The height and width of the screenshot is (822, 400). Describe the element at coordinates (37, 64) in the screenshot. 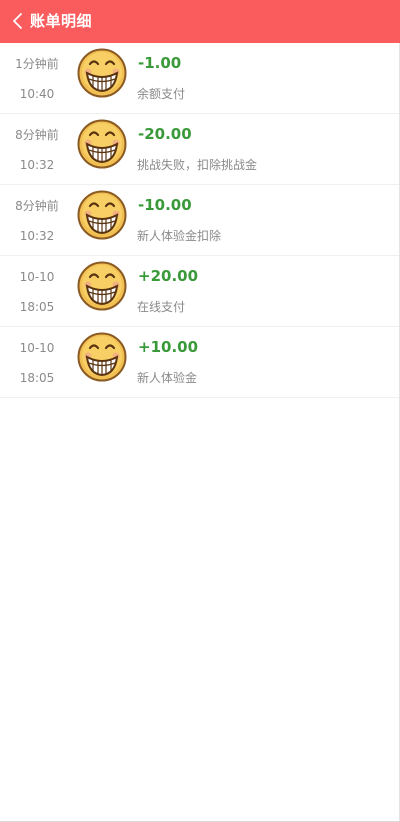

I see `record-date: 1分钟前` at that location.